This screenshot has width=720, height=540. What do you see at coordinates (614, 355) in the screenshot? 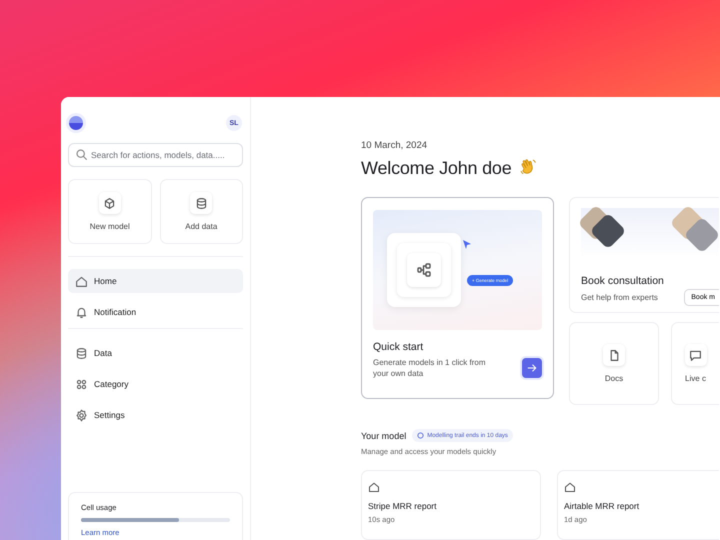
I see `document-icon` at bounding box center [614, 355].